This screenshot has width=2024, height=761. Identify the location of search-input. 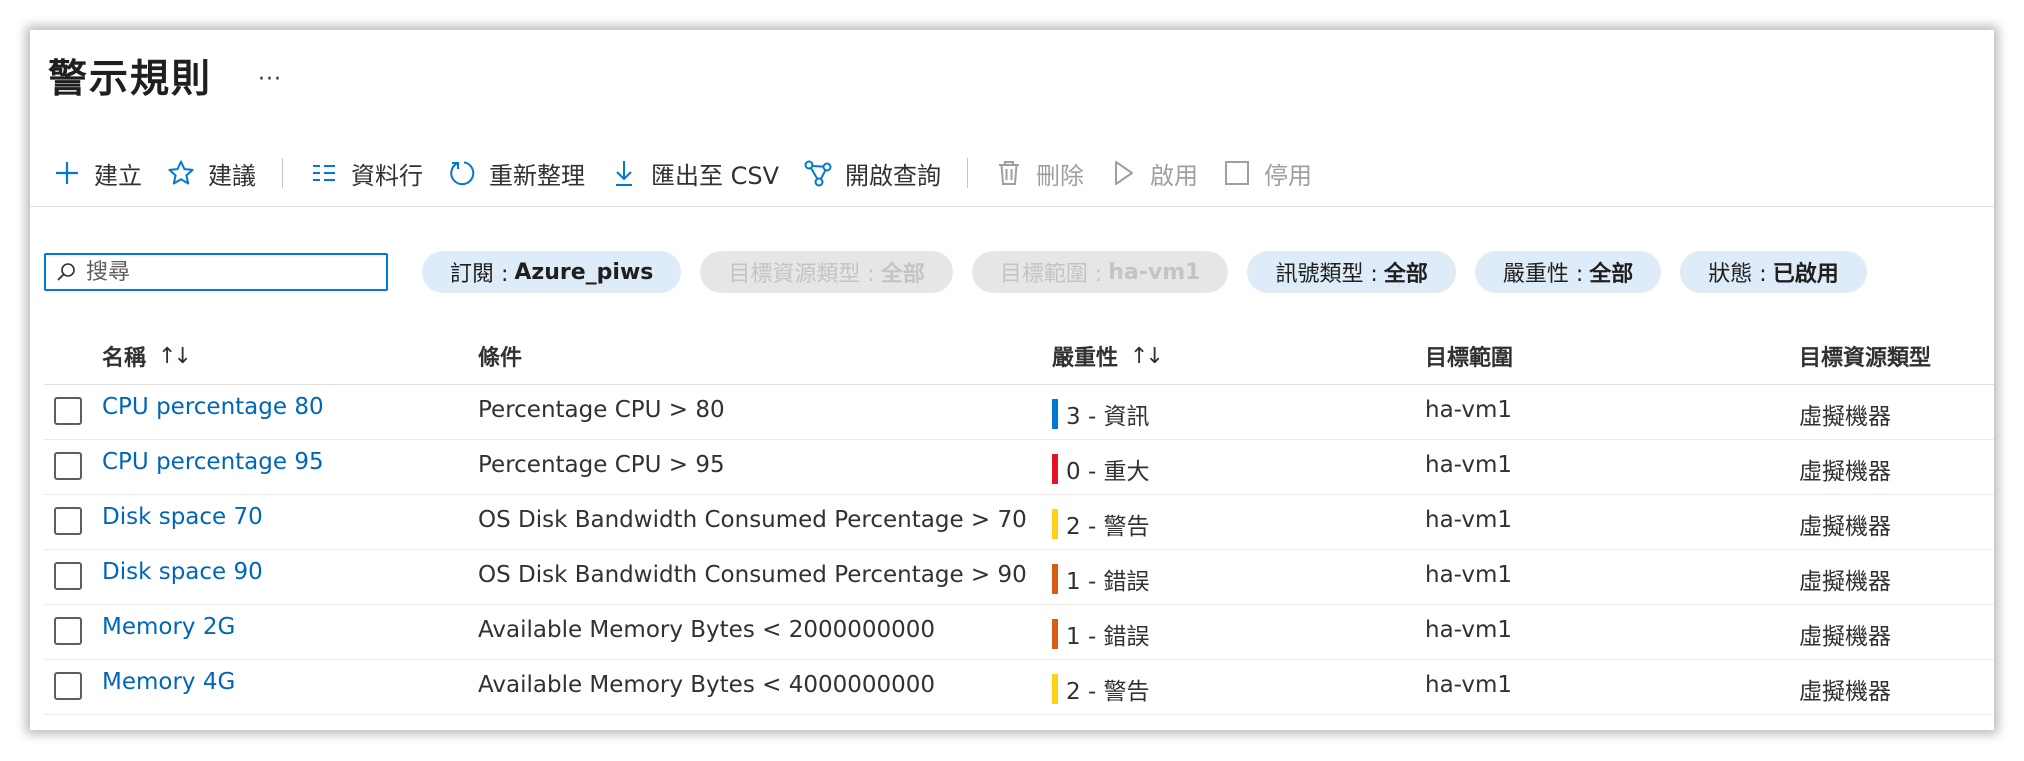
(226, 272).